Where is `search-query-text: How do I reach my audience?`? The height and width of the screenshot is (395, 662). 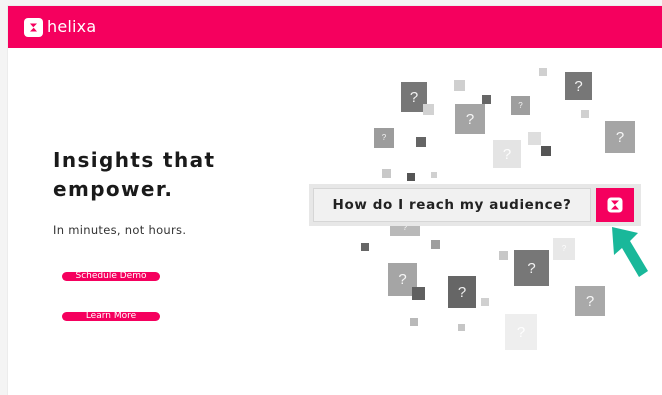
search-query-text: How do I reach my audience? is located at coordinates (452, 205).